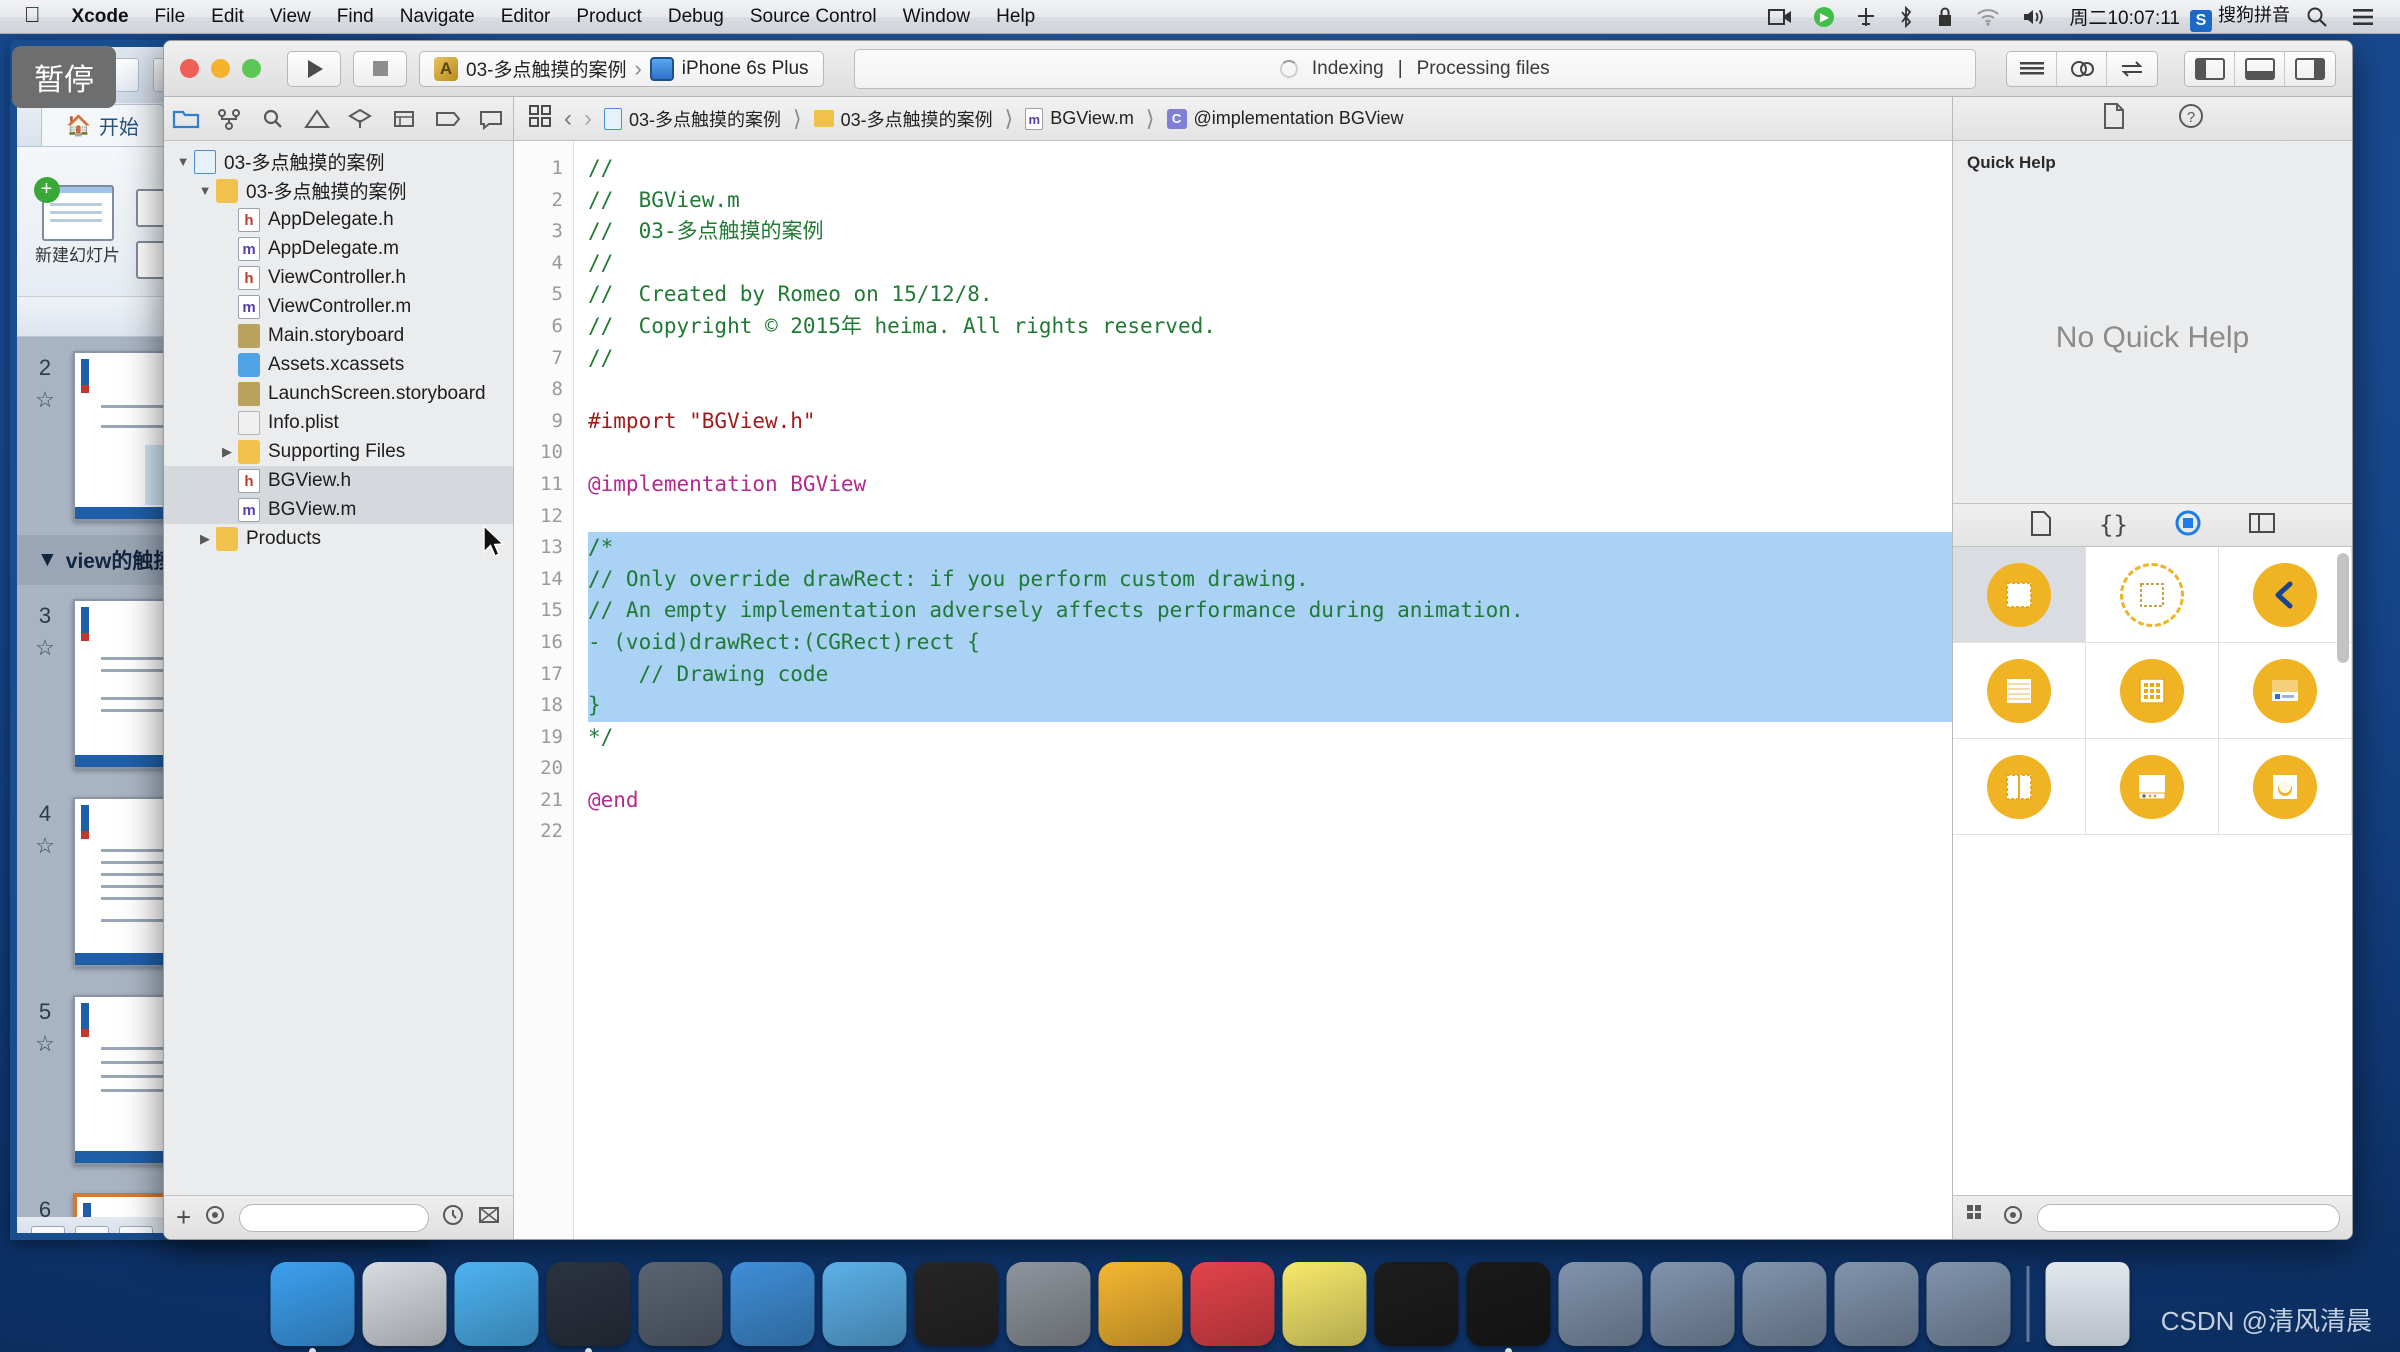 This screenshot has width=2400, height=1352. Describe the element at coordinates (2242, 16) in the screenshot. I see `input-method-indicator: S 搜狗拼音` at that location.